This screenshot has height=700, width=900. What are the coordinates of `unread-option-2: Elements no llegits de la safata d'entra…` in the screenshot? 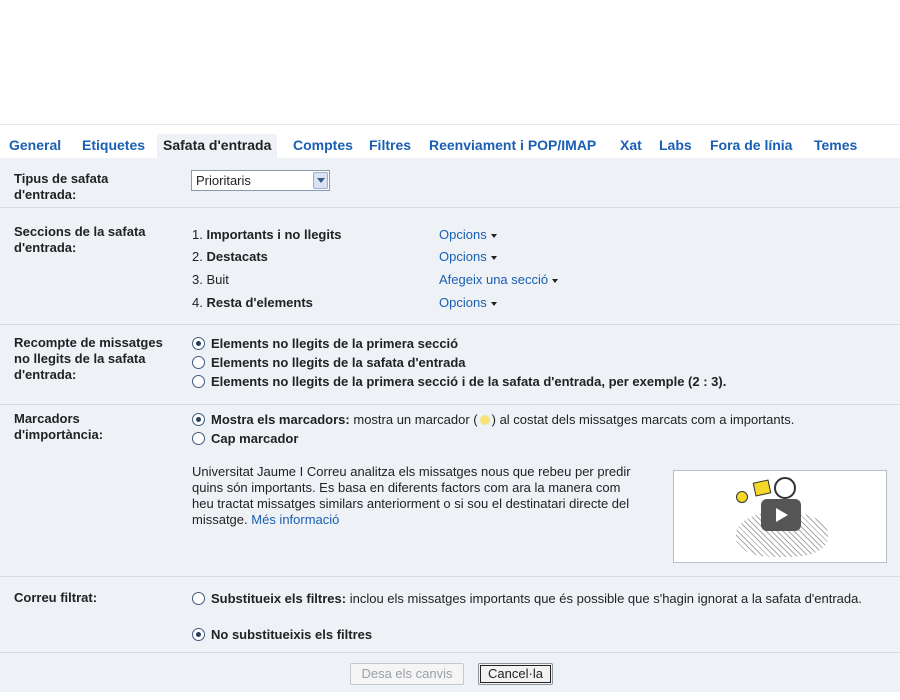 It's located at (329, 363).